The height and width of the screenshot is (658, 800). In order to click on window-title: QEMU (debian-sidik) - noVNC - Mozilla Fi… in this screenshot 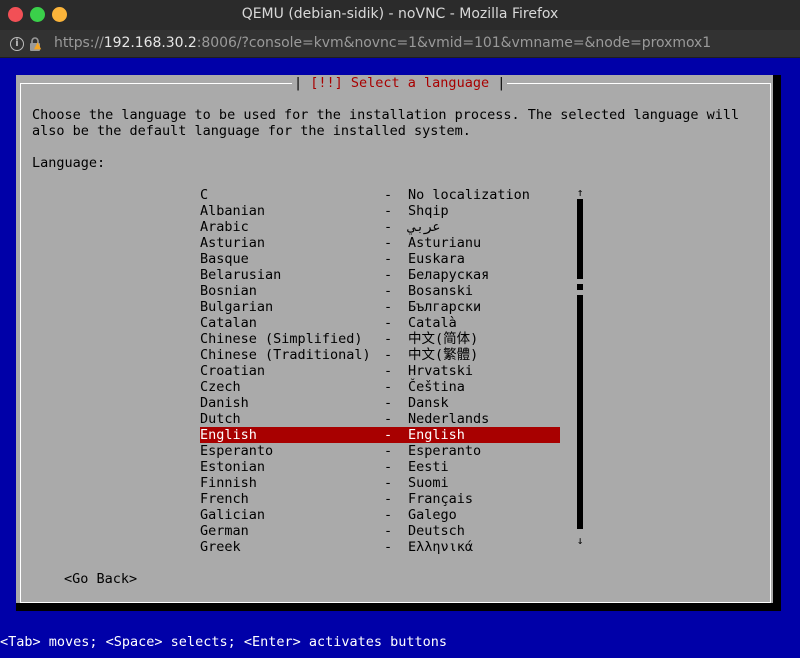, I will do `click(400, 14)`.